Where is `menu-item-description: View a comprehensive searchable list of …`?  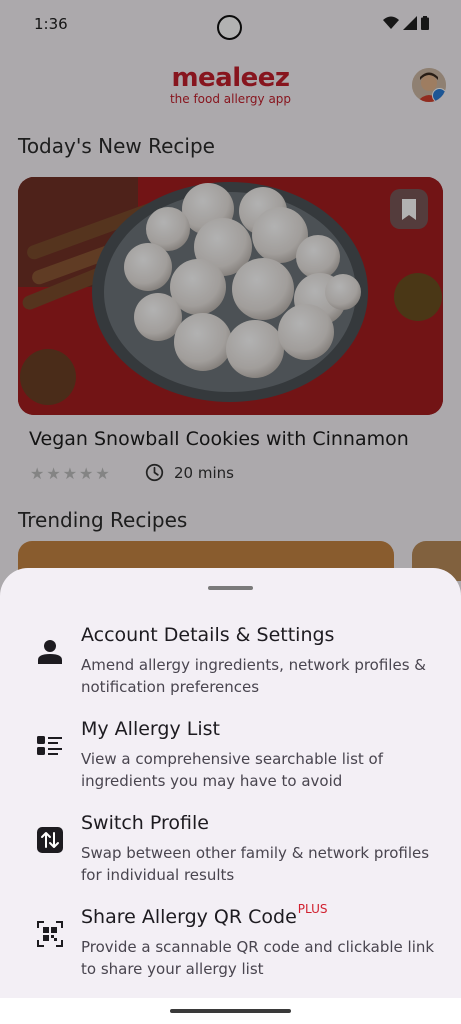
menu-item-description: View a comprehensive searchable list of … is located at coordinates (232, 770).